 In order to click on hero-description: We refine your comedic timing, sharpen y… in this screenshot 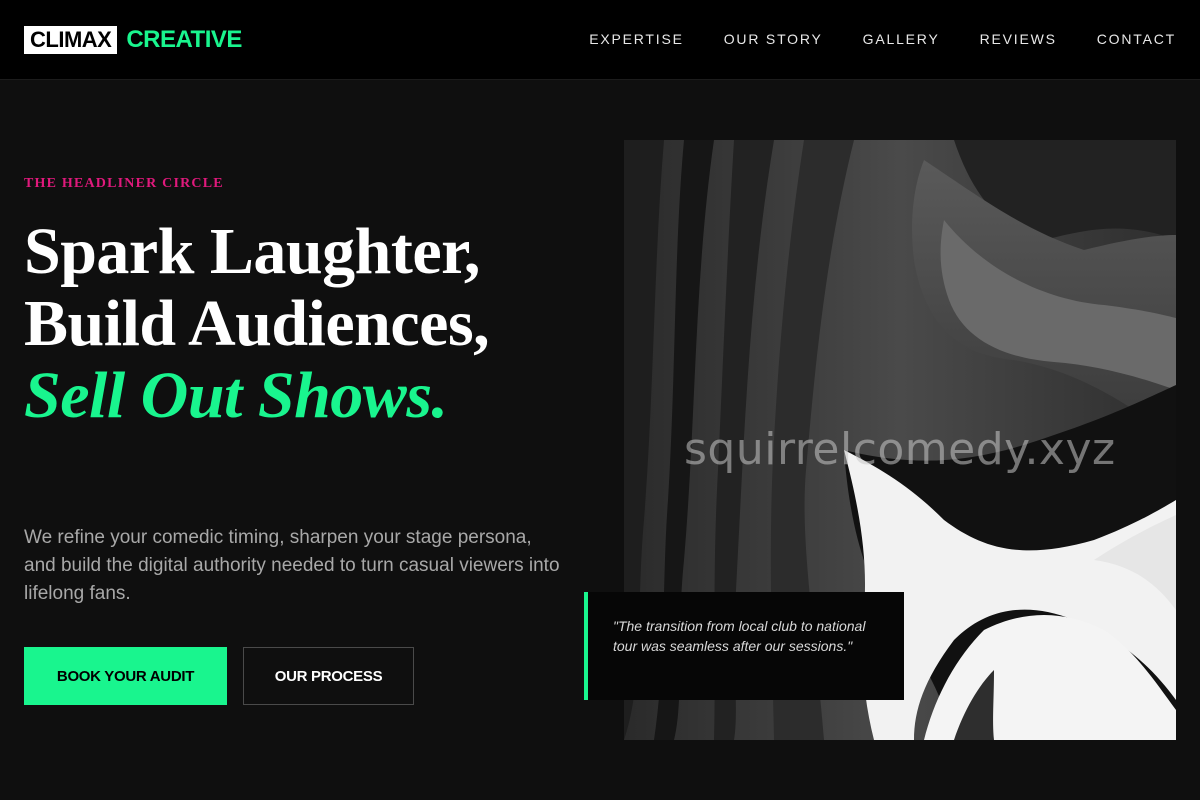, I will do `click(292, 565)`.